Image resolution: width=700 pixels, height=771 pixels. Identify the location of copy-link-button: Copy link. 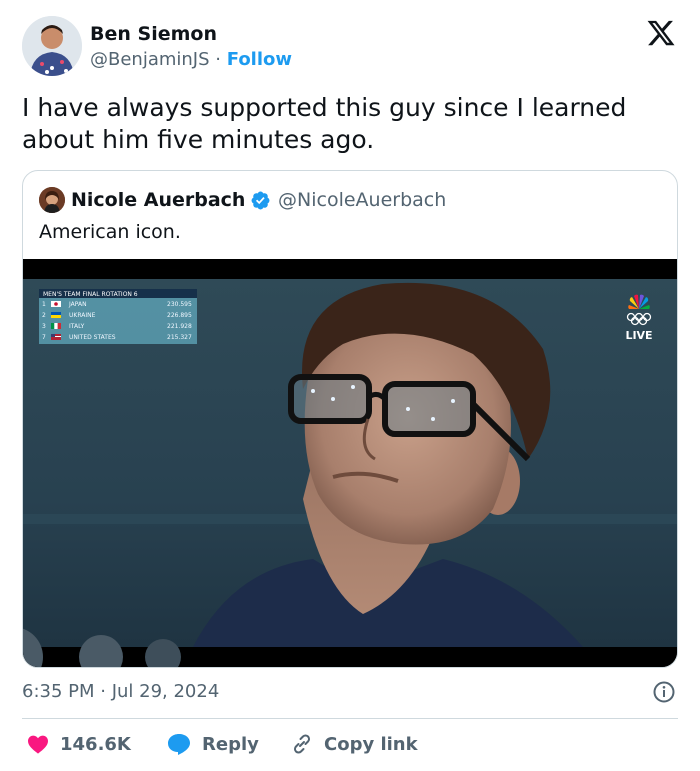
(354, 744).